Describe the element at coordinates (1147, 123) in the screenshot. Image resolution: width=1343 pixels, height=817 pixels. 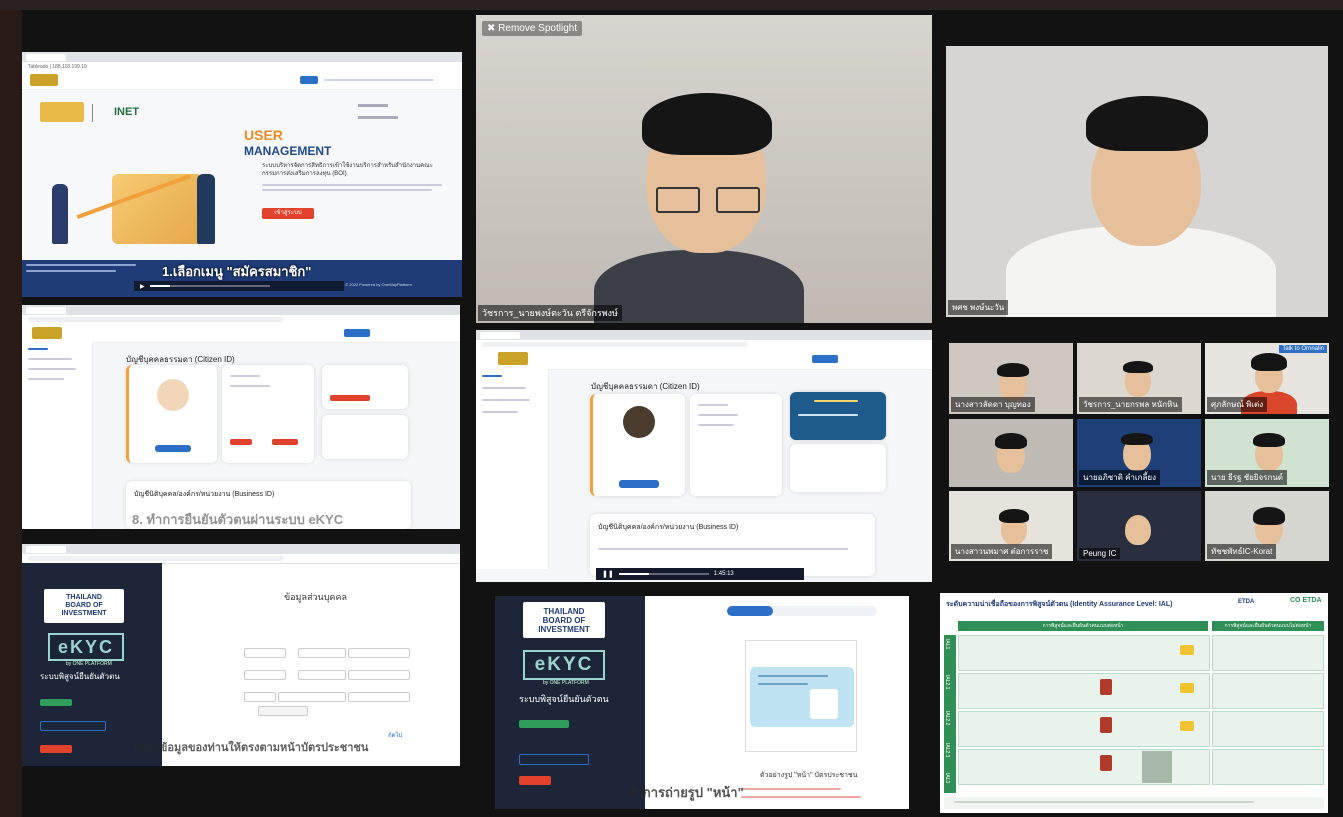
I see `participant-hair` at that location.